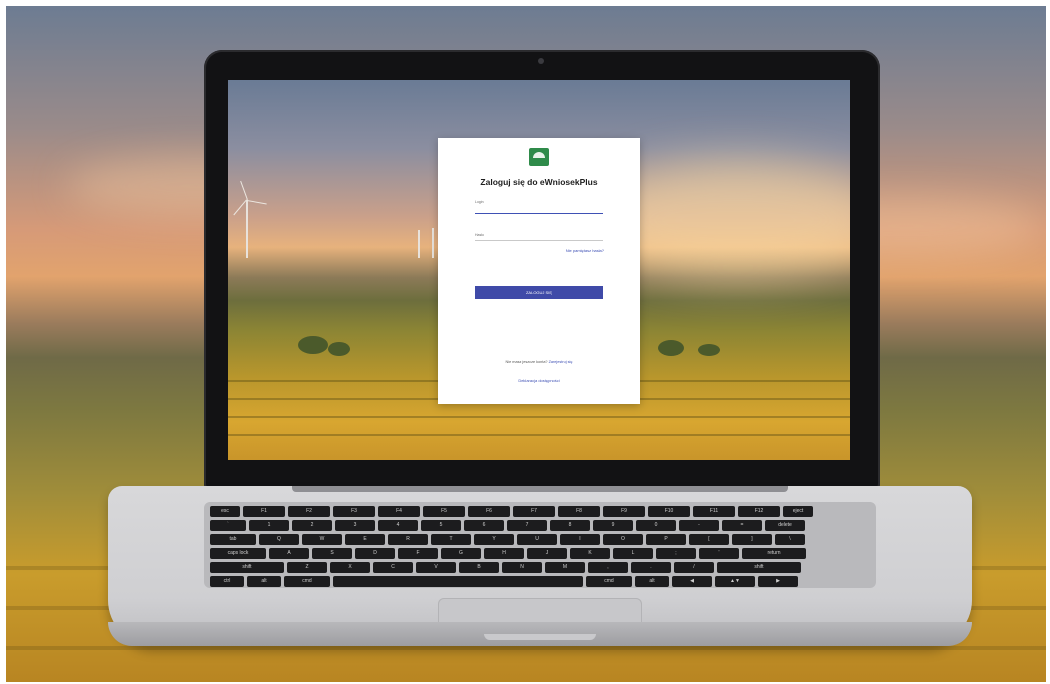 The width and height of the screenshot is (1050, 684). Describe the element at coordinates (719, 553) in the screenshot. I see `key: '` at that location.